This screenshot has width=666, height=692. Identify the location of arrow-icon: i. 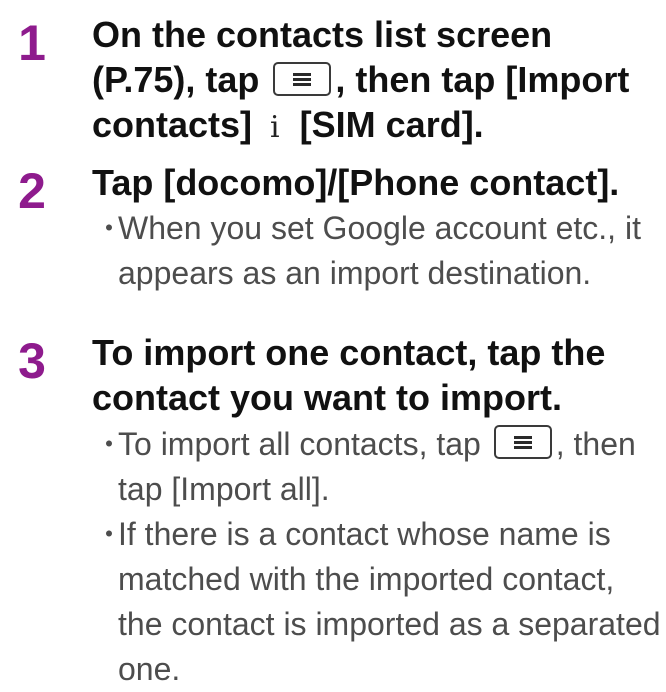
(275, 127).